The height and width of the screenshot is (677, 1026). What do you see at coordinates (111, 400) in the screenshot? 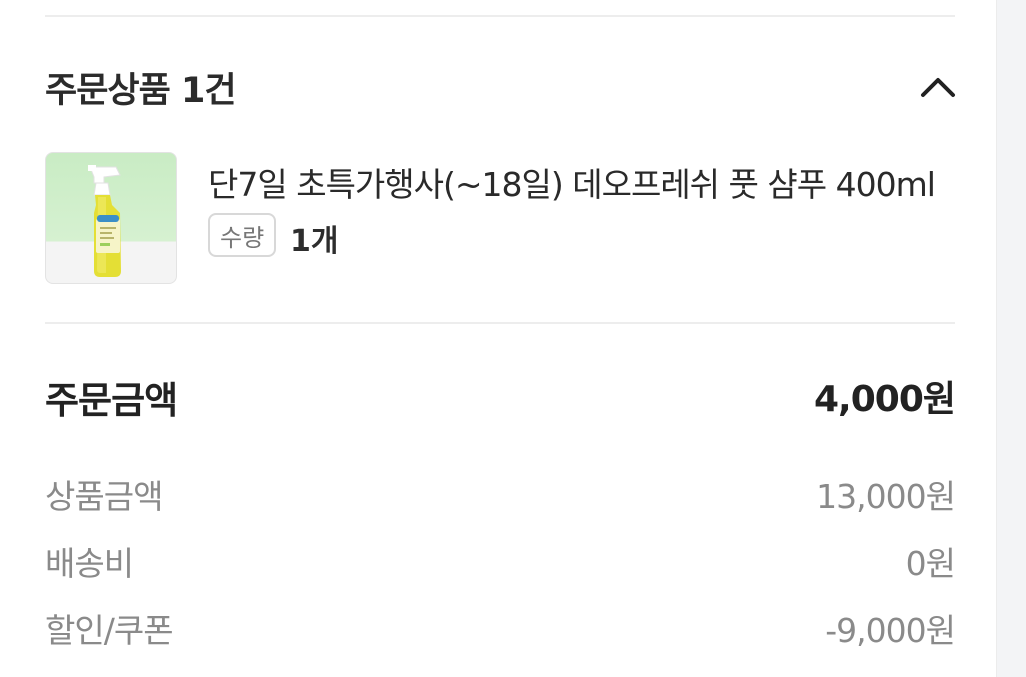
I see `order-total-label: 주문금액` at bounding box center [111, 400].